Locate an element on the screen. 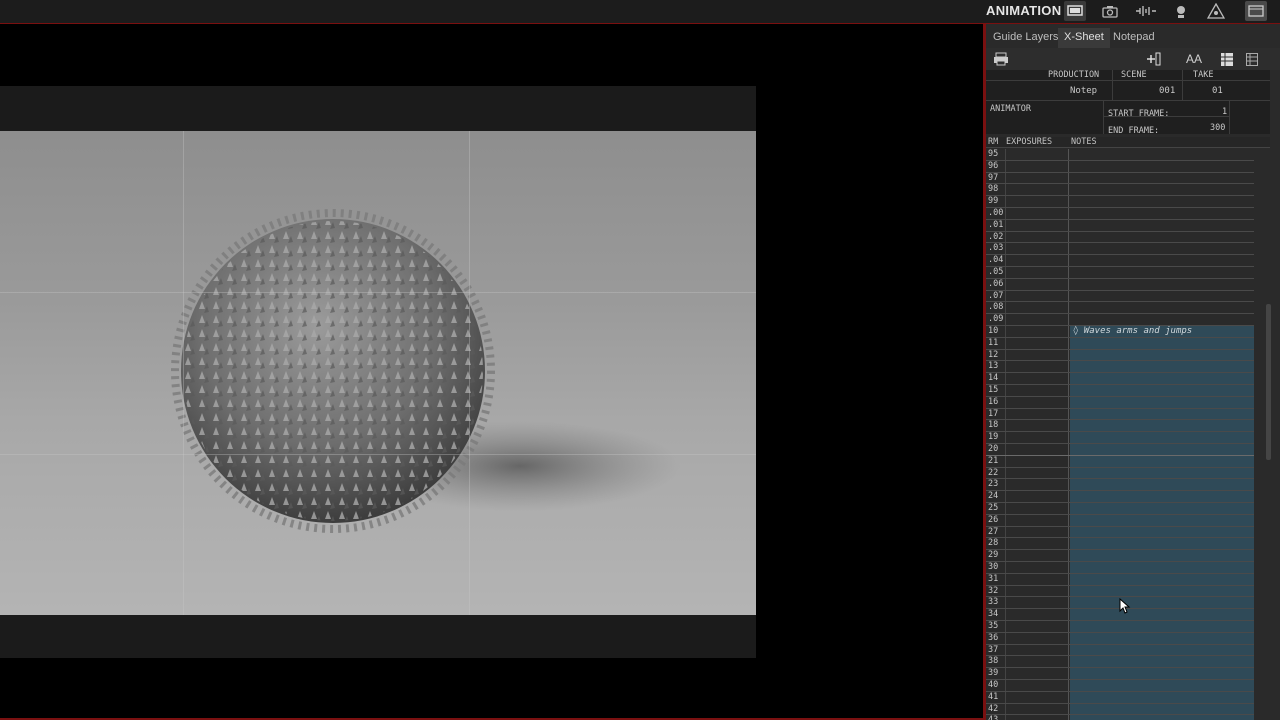  xsheet-row: .01 is located at coordinates (1120, 225).